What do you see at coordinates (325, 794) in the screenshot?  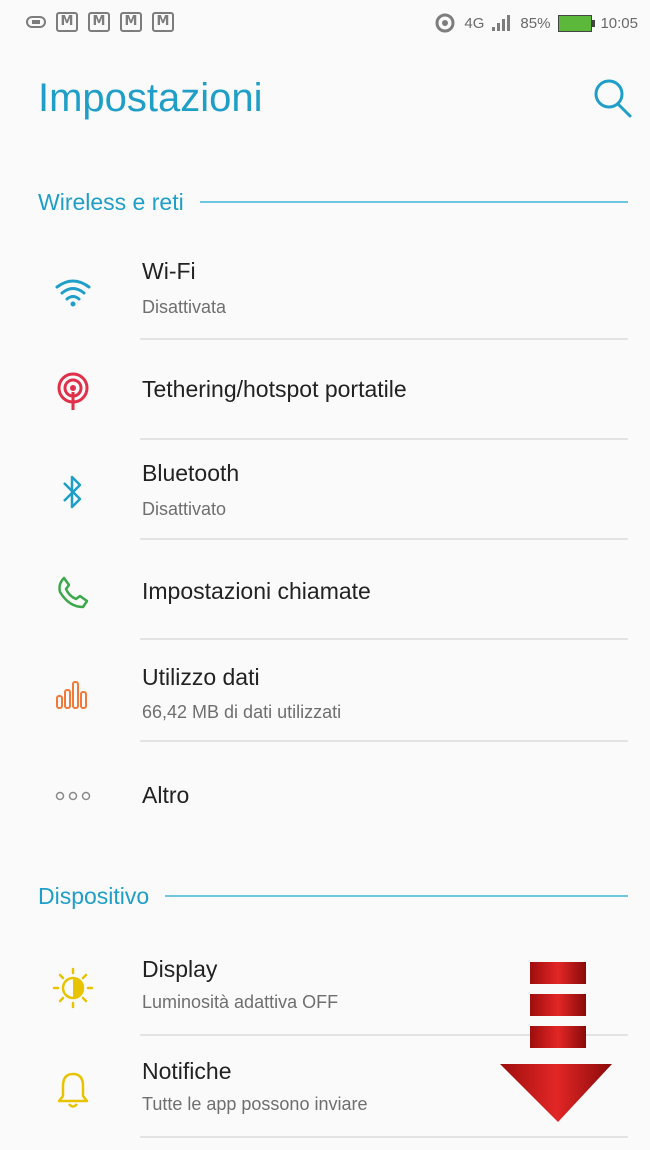 I see `settings-item-more: Altro` at bounding box center [325, 794].